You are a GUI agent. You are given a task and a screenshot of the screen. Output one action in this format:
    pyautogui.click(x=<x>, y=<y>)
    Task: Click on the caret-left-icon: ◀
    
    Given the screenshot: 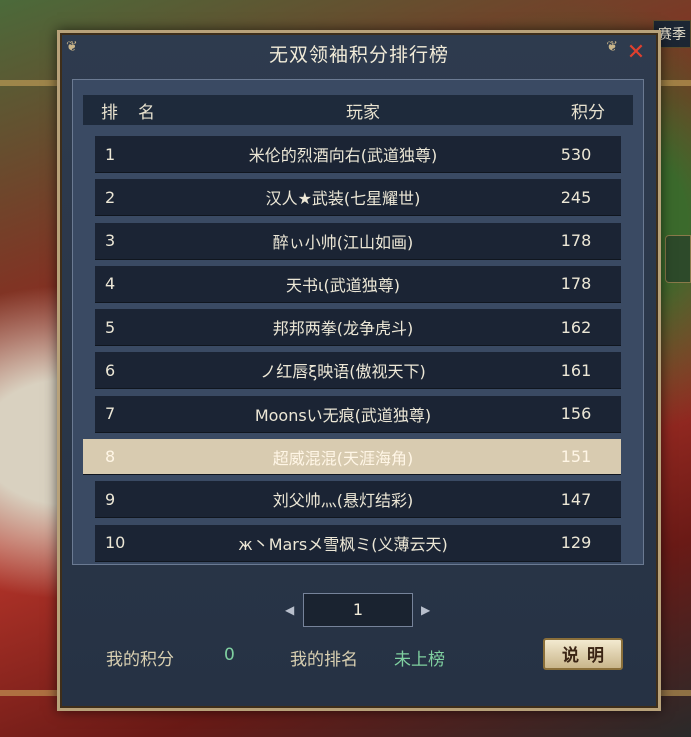 What is the action you would take?
    pyautogui.click(x=290, y=610)
    